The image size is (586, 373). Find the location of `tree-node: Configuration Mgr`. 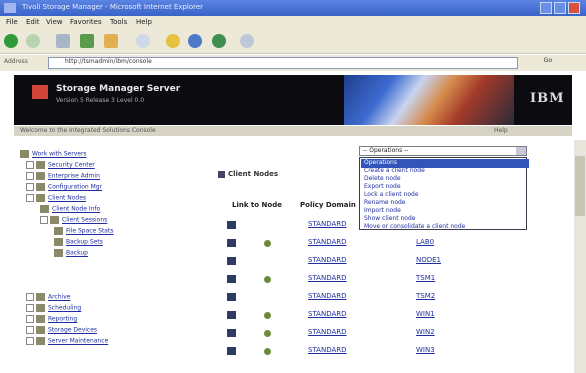

tree-node: Configuration Mgr is located at coordinates (64, 188).